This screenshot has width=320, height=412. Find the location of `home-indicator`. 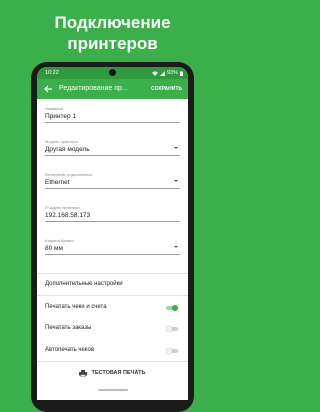

home-indicator is located at coordinates (113, 390).